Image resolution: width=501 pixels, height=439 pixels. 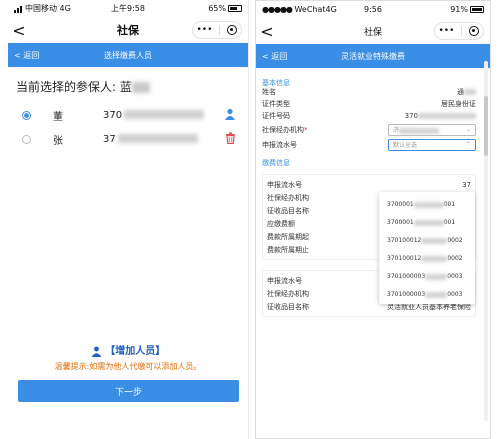 I want to click on section-basic-info: 基本信息, so click(x=276, y=83).